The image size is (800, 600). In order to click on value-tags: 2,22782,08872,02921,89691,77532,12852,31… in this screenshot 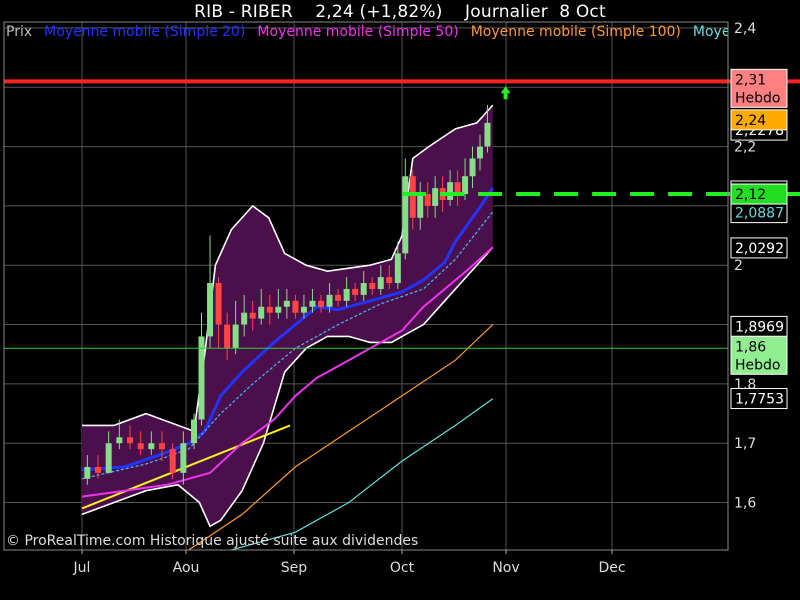, I will do `click(759, 239)`.